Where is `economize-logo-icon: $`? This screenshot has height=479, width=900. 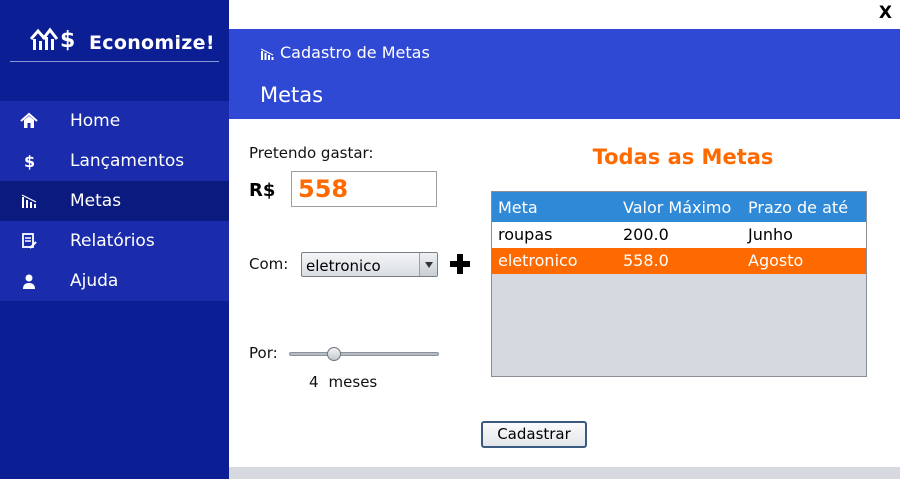
economize-logo-icon: $ is located at coordinates (52, 39).